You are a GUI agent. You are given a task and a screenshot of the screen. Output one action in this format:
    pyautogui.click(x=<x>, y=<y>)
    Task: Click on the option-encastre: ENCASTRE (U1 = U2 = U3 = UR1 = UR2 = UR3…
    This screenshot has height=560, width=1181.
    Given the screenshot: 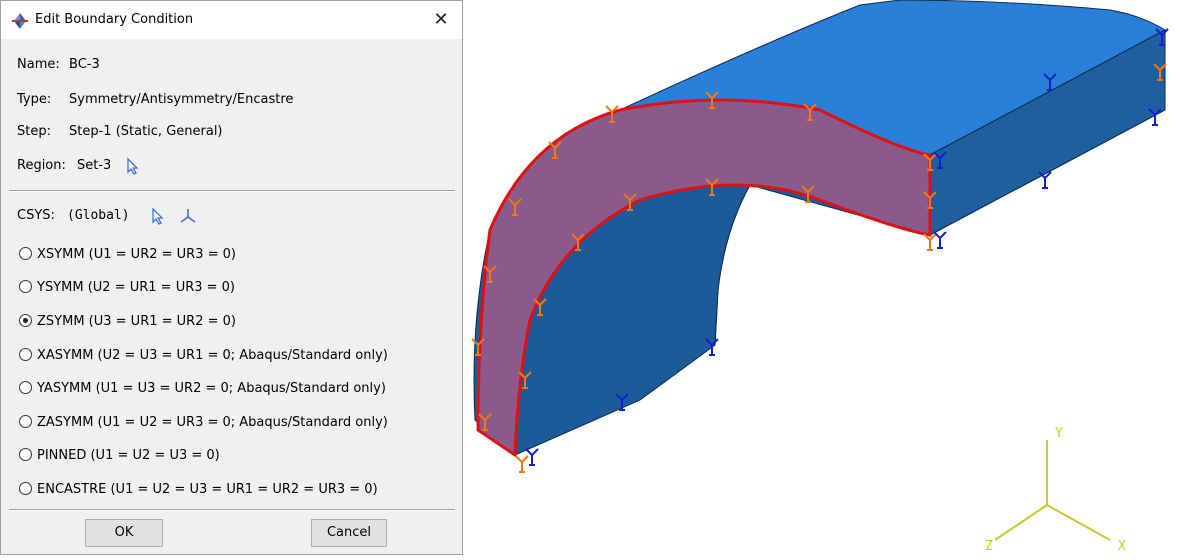 What is the action you would take?
    pyautogui.click(x=198, y=490)
    